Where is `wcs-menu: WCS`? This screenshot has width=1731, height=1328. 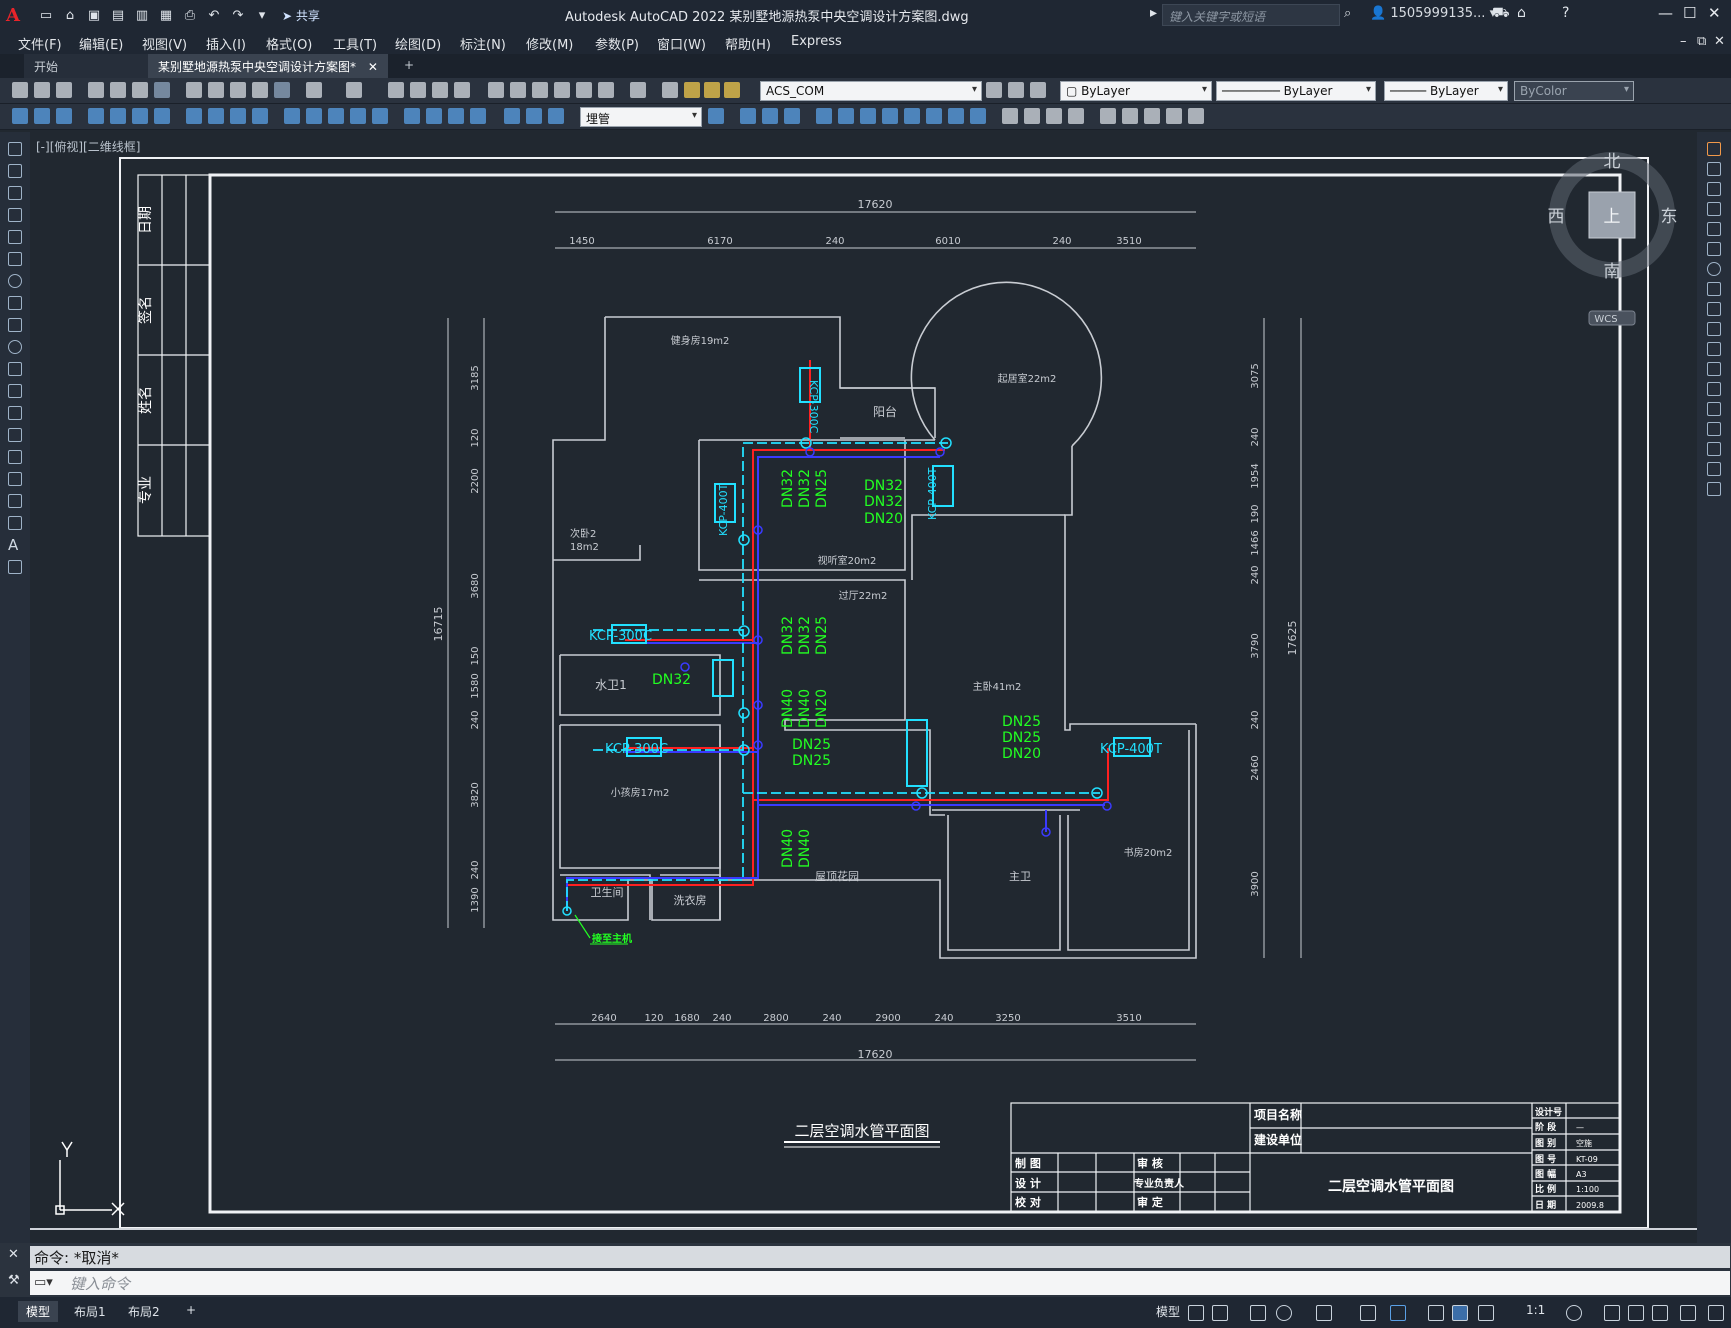
wcs-menu: WCS is located at coordinates (1605, 319).